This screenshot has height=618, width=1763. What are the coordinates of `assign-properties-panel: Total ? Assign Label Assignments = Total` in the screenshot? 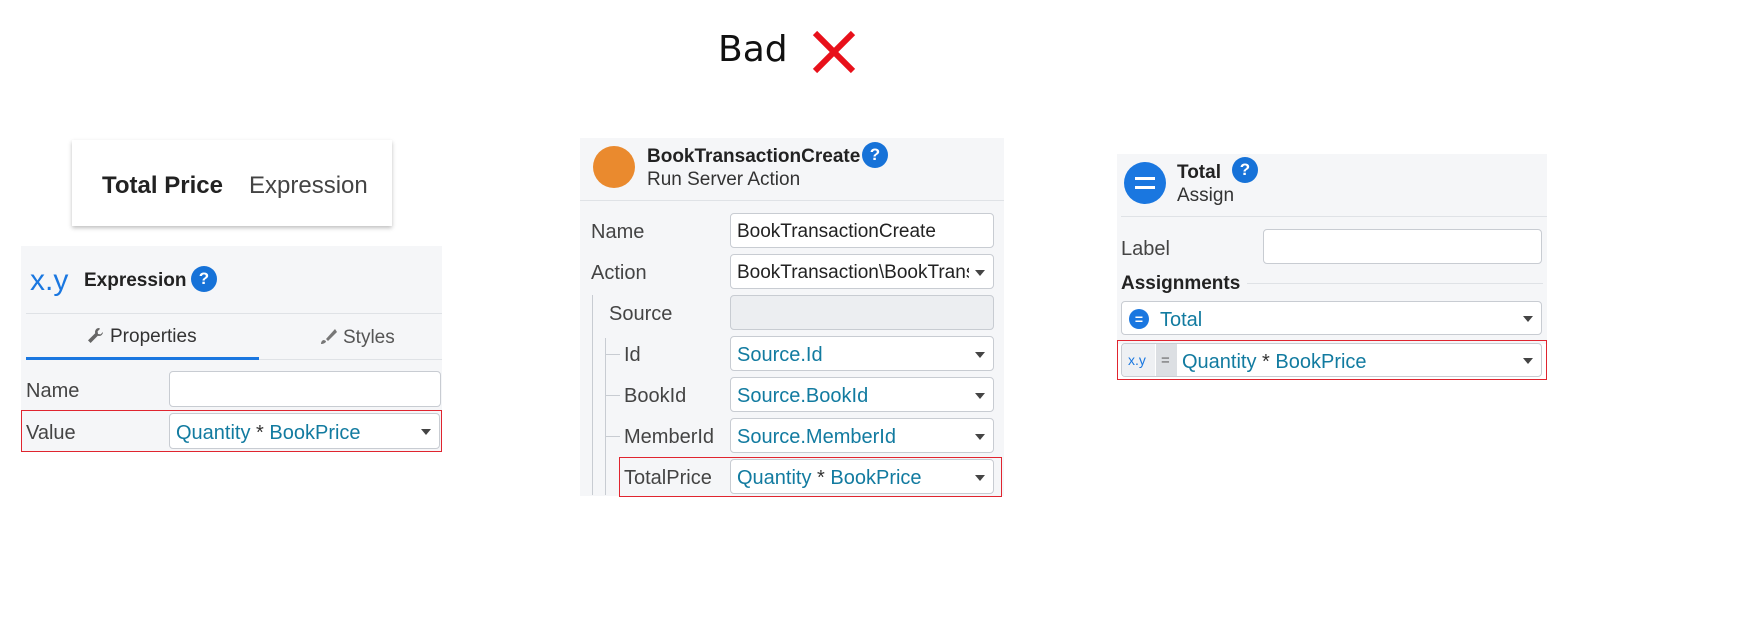 It's located at (1332, 249).